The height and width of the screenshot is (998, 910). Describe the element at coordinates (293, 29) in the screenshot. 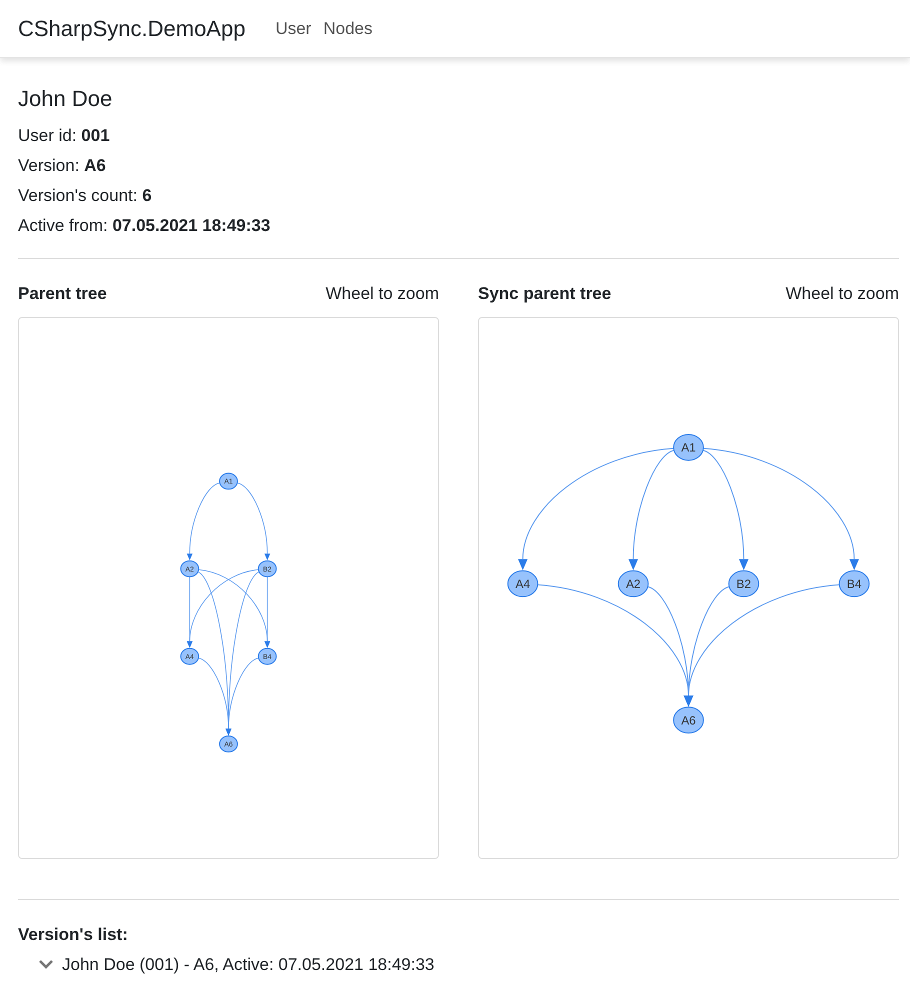

I see `nav-link: User` at that location.